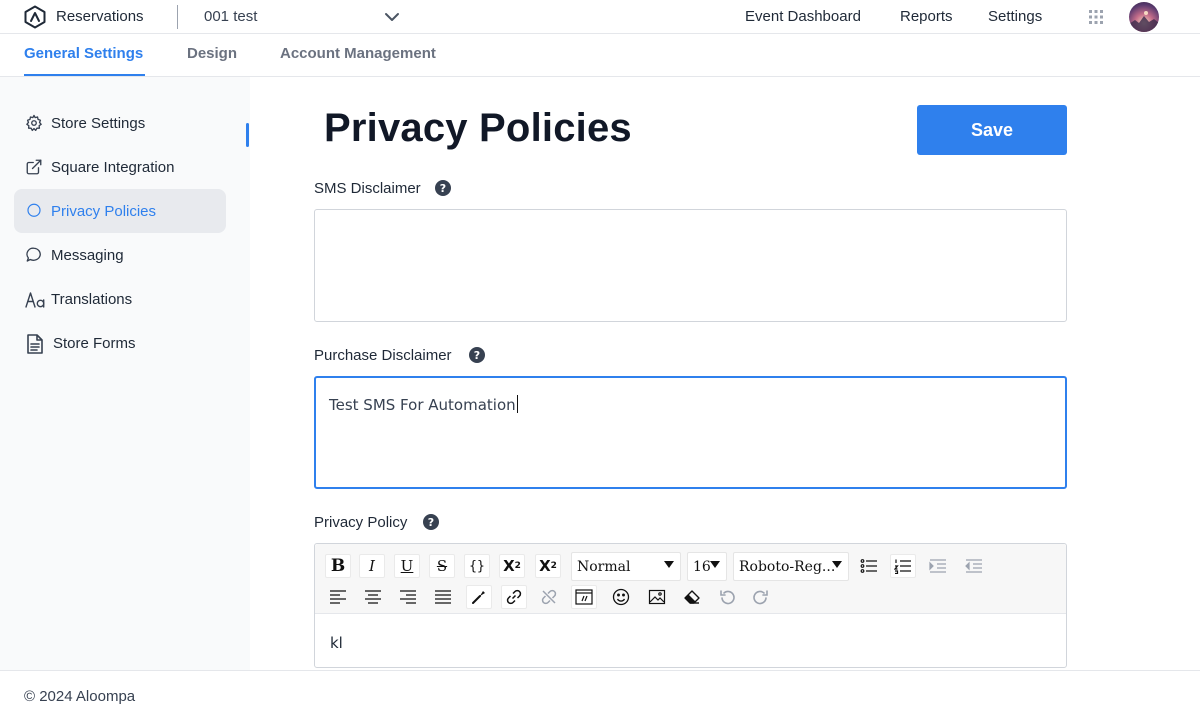 This screenshot has height=720, width=1200. What do you see at coordinates (477, 566) in the screenshot?
I see `code-icon: {}` at bounding box center [477, 566].